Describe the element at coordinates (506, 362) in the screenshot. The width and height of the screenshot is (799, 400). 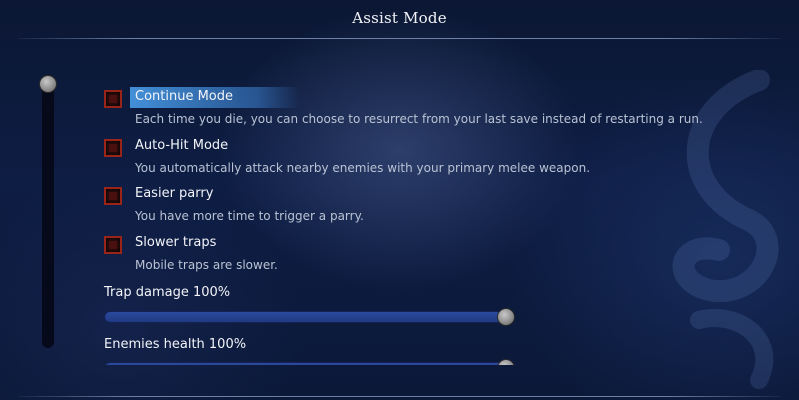
I see `enemies-health-slider-thumb` at that location.